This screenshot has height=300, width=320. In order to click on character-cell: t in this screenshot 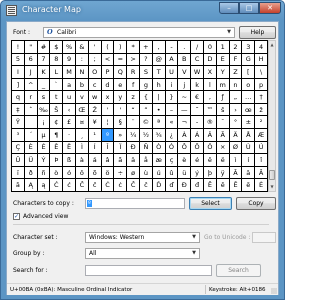, I will do `click(57, 97)`.